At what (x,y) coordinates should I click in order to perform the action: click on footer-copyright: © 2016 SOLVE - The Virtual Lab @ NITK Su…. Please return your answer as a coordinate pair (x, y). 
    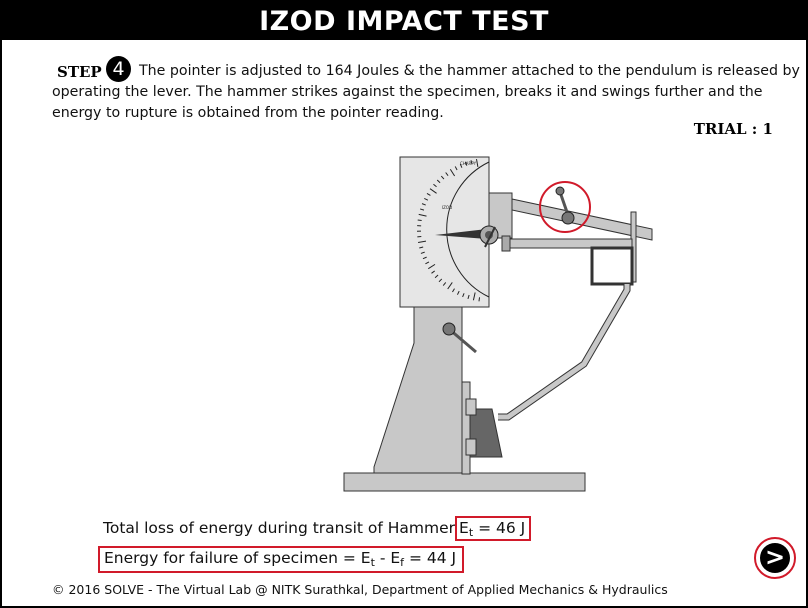
    Looking at the image, I should click on (360, 589).